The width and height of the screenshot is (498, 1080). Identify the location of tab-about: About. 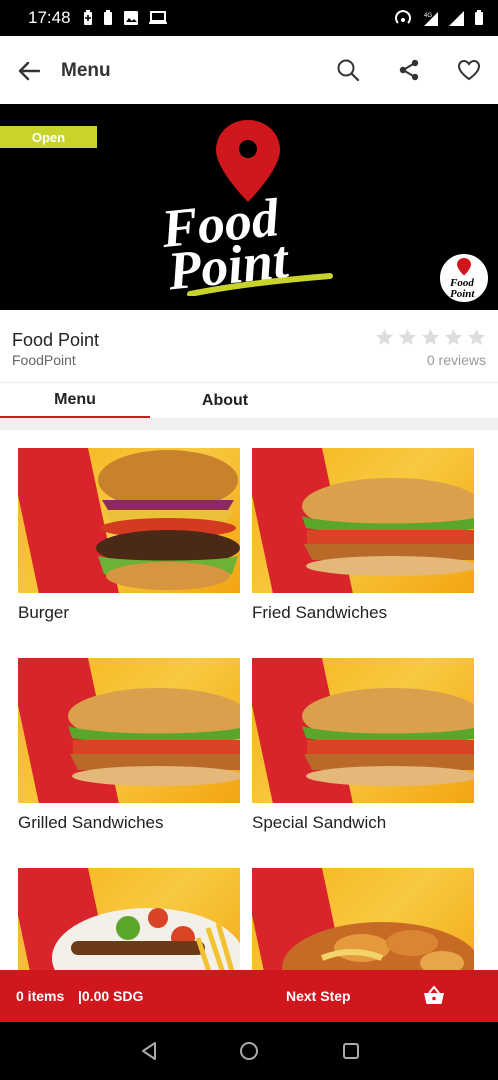
(225, 401).